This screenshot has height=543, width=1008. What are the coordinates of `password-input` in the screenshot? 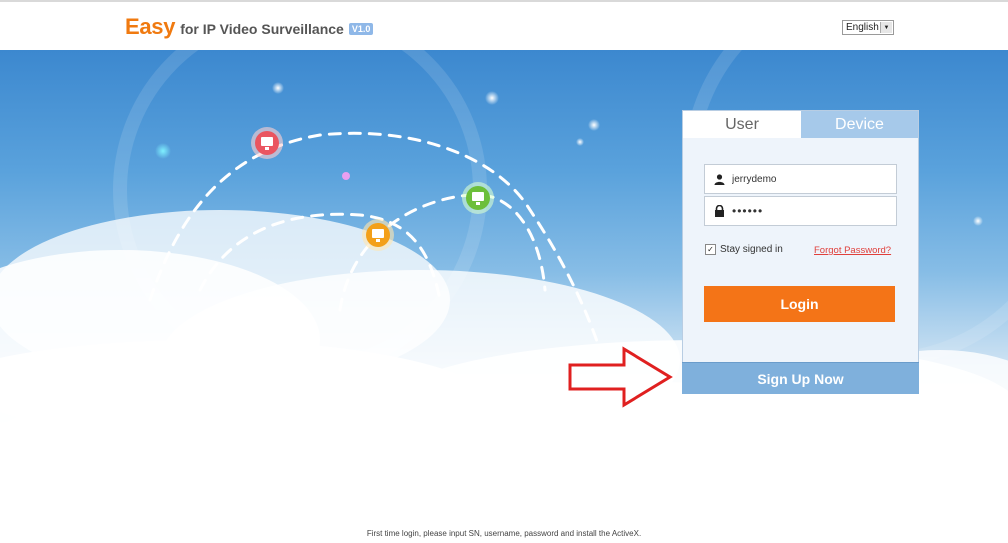 It's located at (807, 211).